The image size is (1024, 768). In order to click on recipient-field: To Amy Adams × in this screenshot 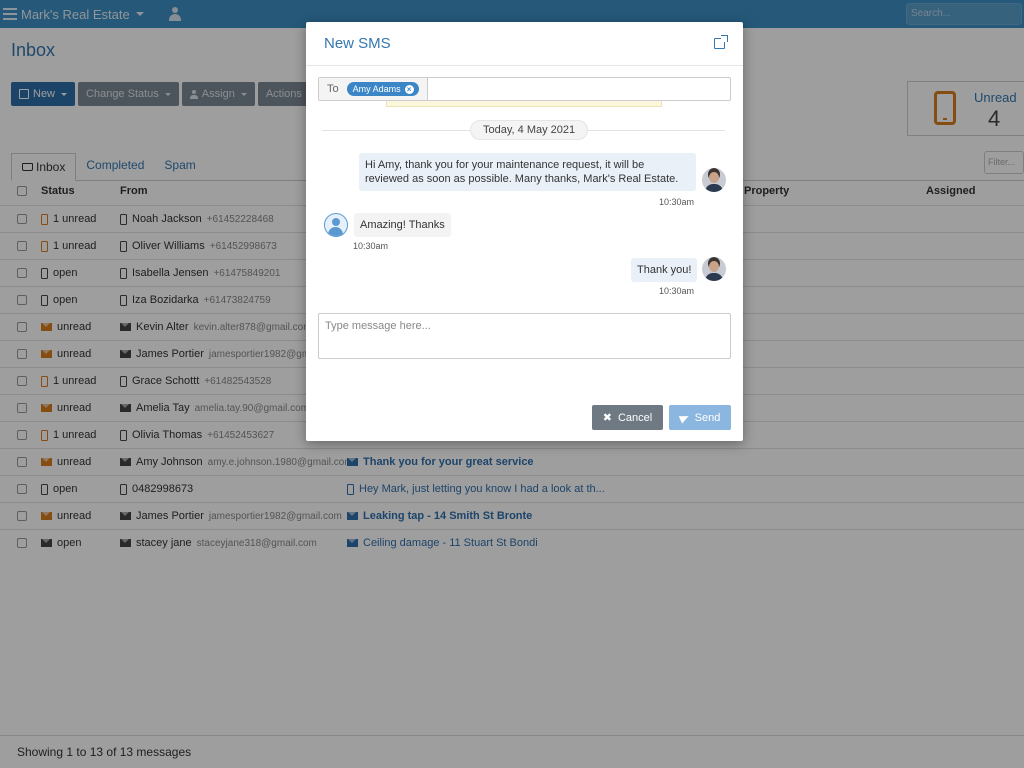, I will do `click(524, 89)`.